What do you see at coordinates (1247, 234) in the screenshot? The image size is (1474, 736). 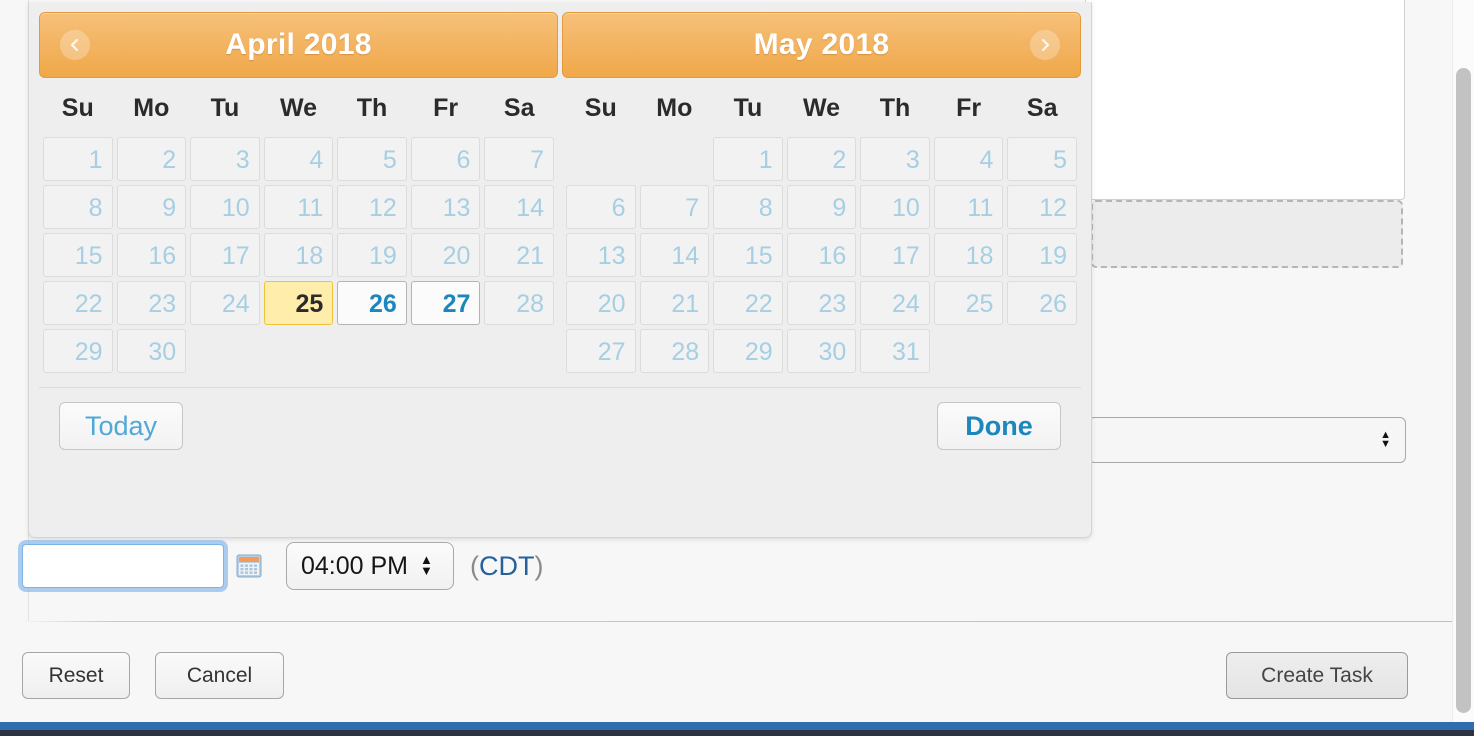 I see `background-dropzone` at bounding box center [1247, 234].